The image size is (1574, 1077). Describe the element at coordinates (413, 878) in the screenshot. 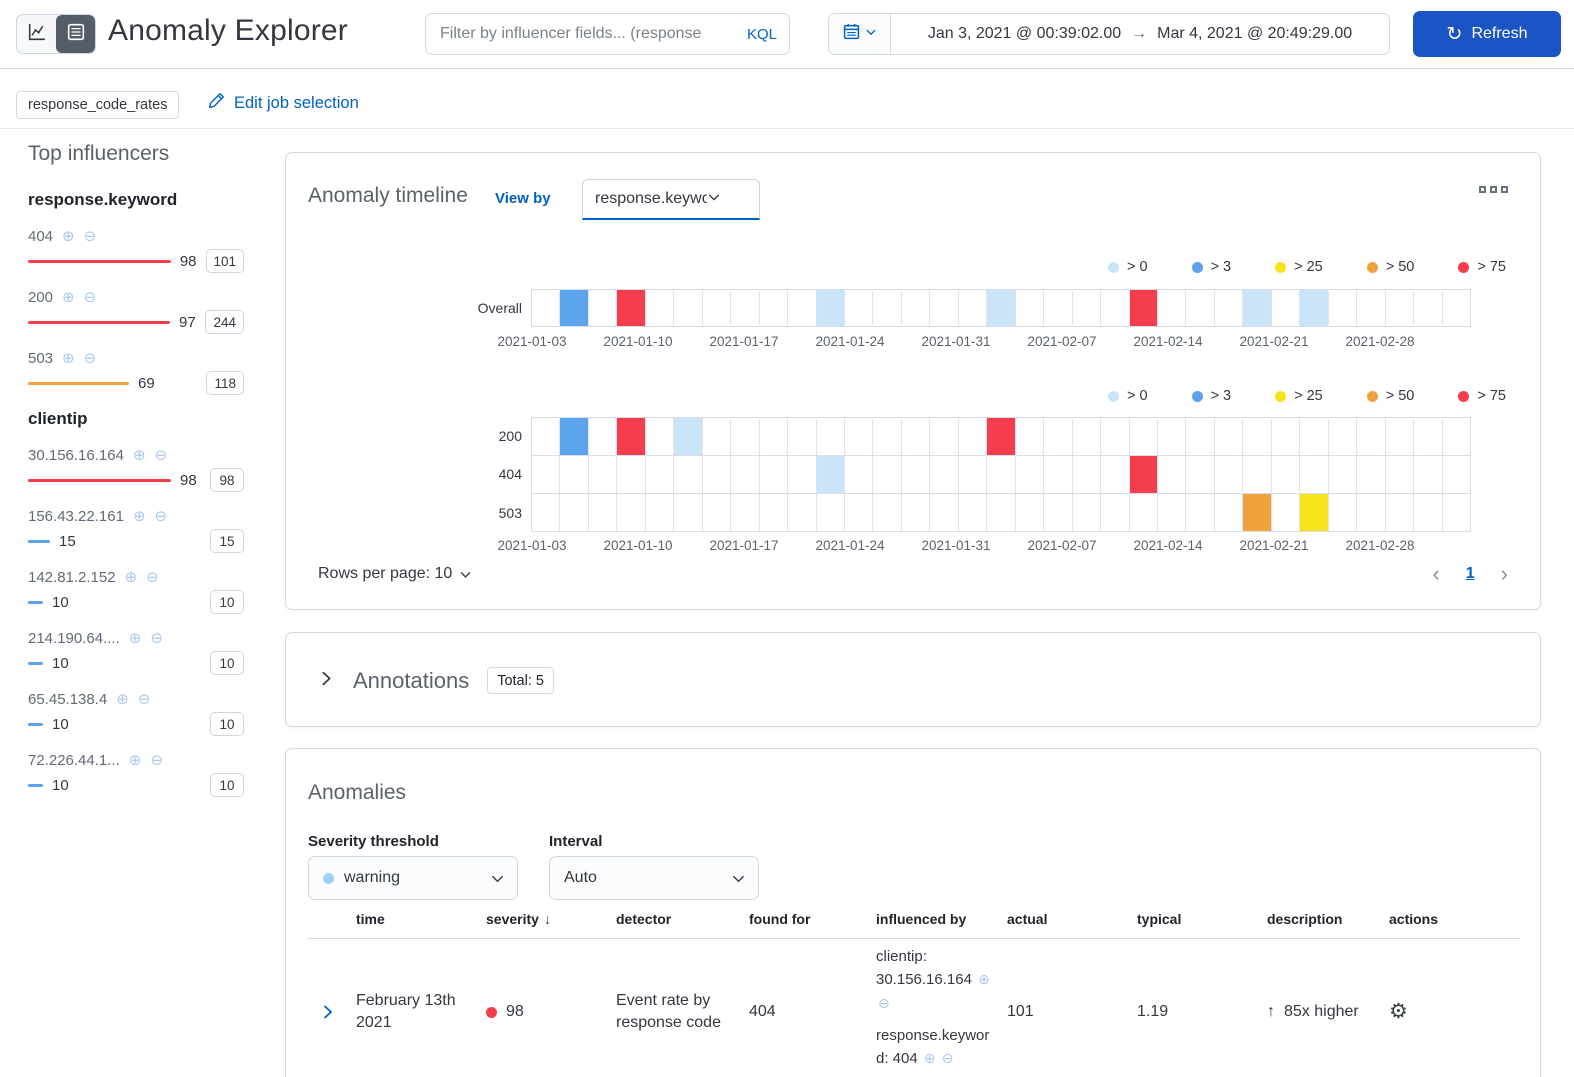

I see `severity-threshold-select: warning` at that location.